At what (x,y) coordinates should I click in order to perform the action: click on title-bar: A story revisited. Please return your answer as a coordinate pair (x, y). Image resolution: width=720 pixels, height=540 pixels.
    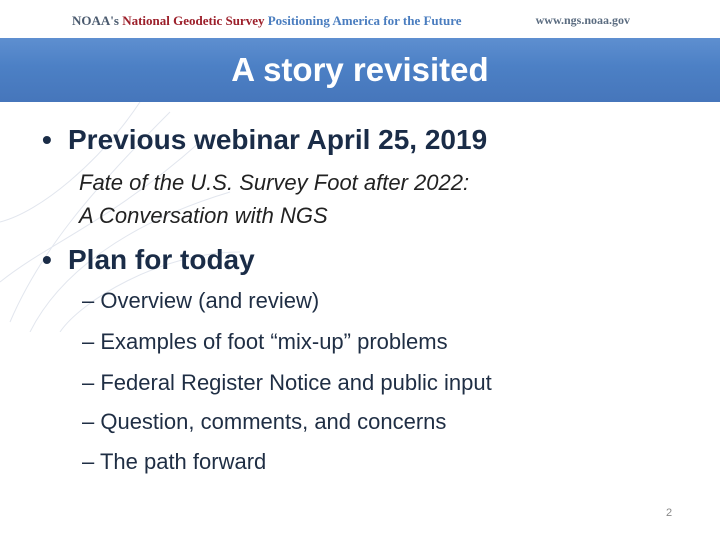
    Looking at the image, I should click on (360, 70).